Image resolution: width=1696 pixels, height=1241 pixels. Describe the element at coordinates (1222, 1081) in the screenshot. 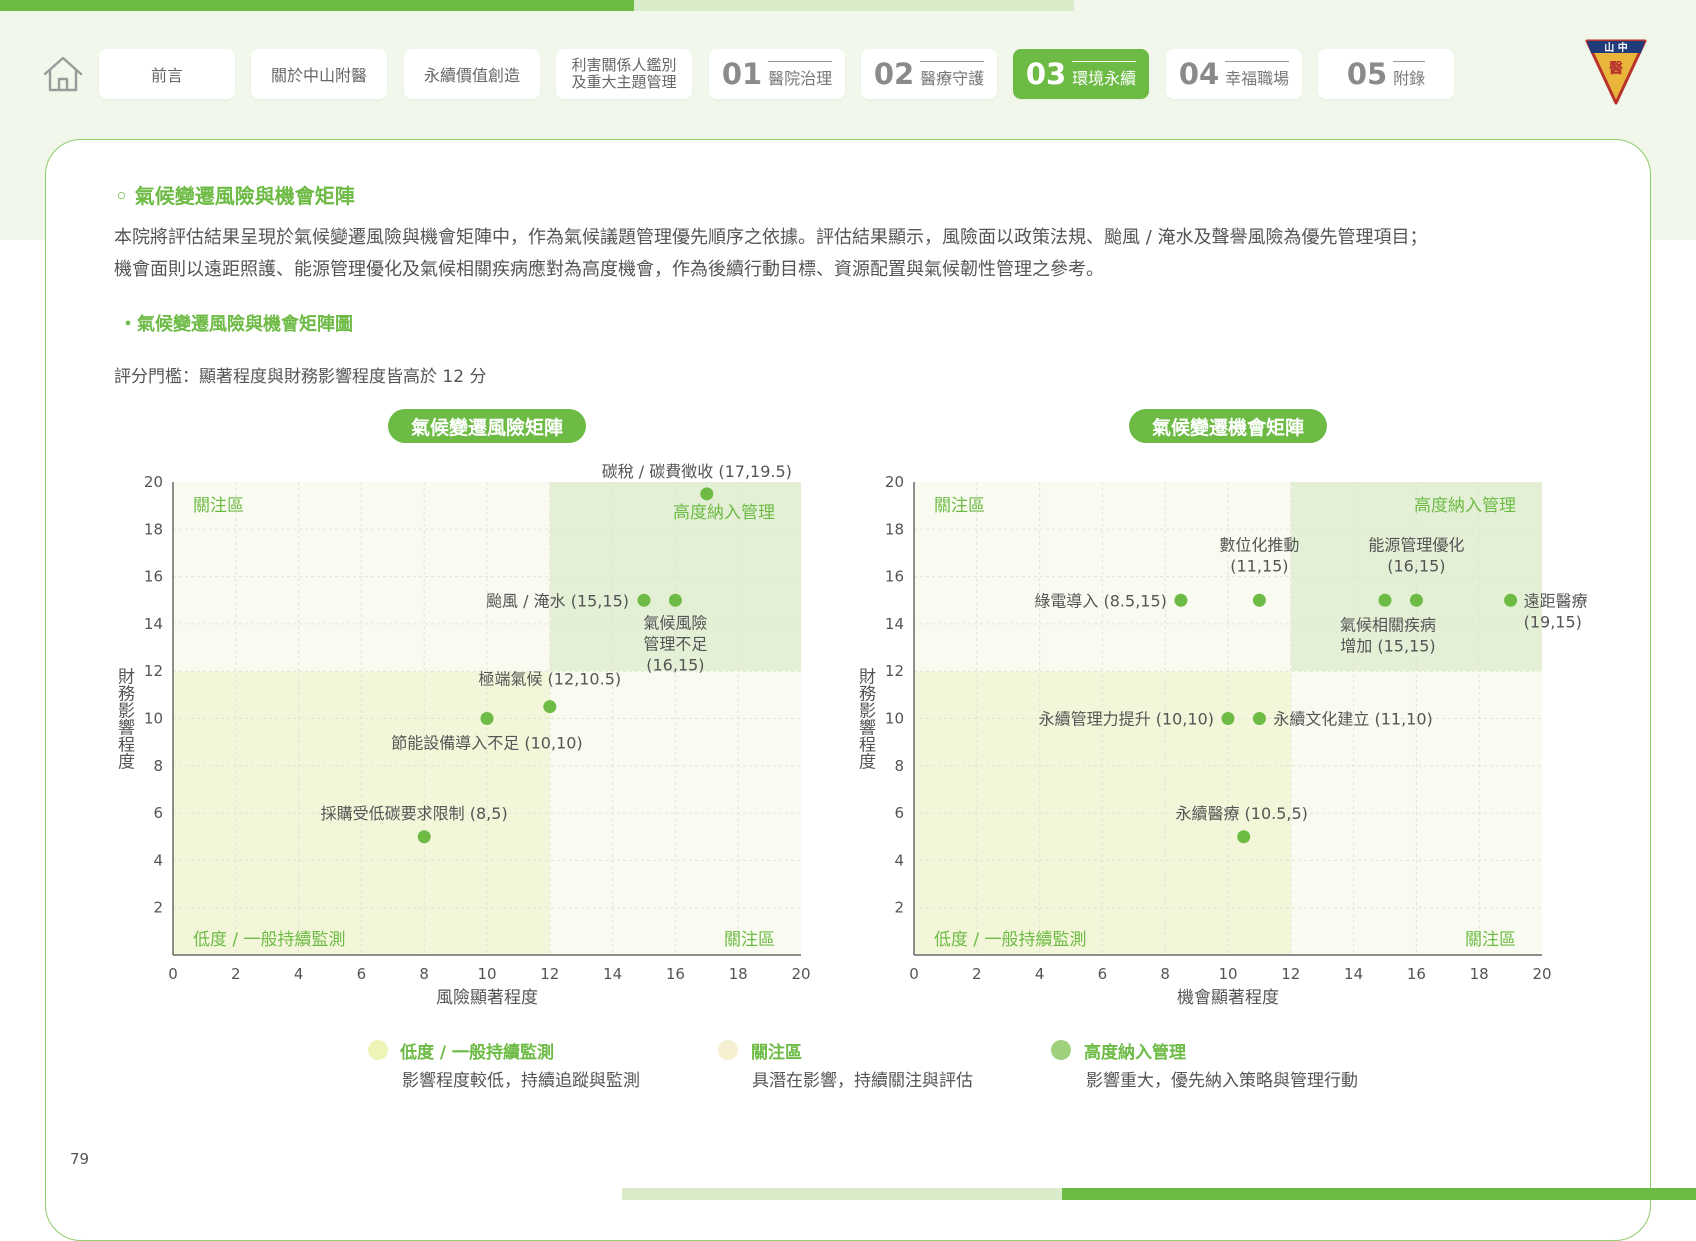

I see `legend-desc-high: 影響重大，優先納入策略與管理行動` at that location.